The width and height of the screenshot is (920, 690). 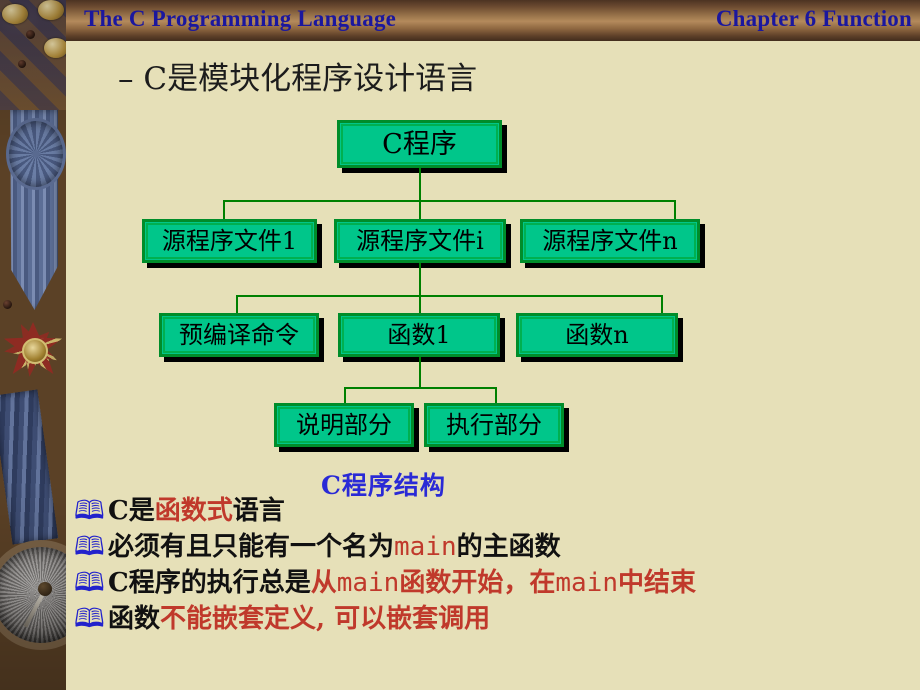 I want to click on node-label: 函数n, so click(x=597, y=335).